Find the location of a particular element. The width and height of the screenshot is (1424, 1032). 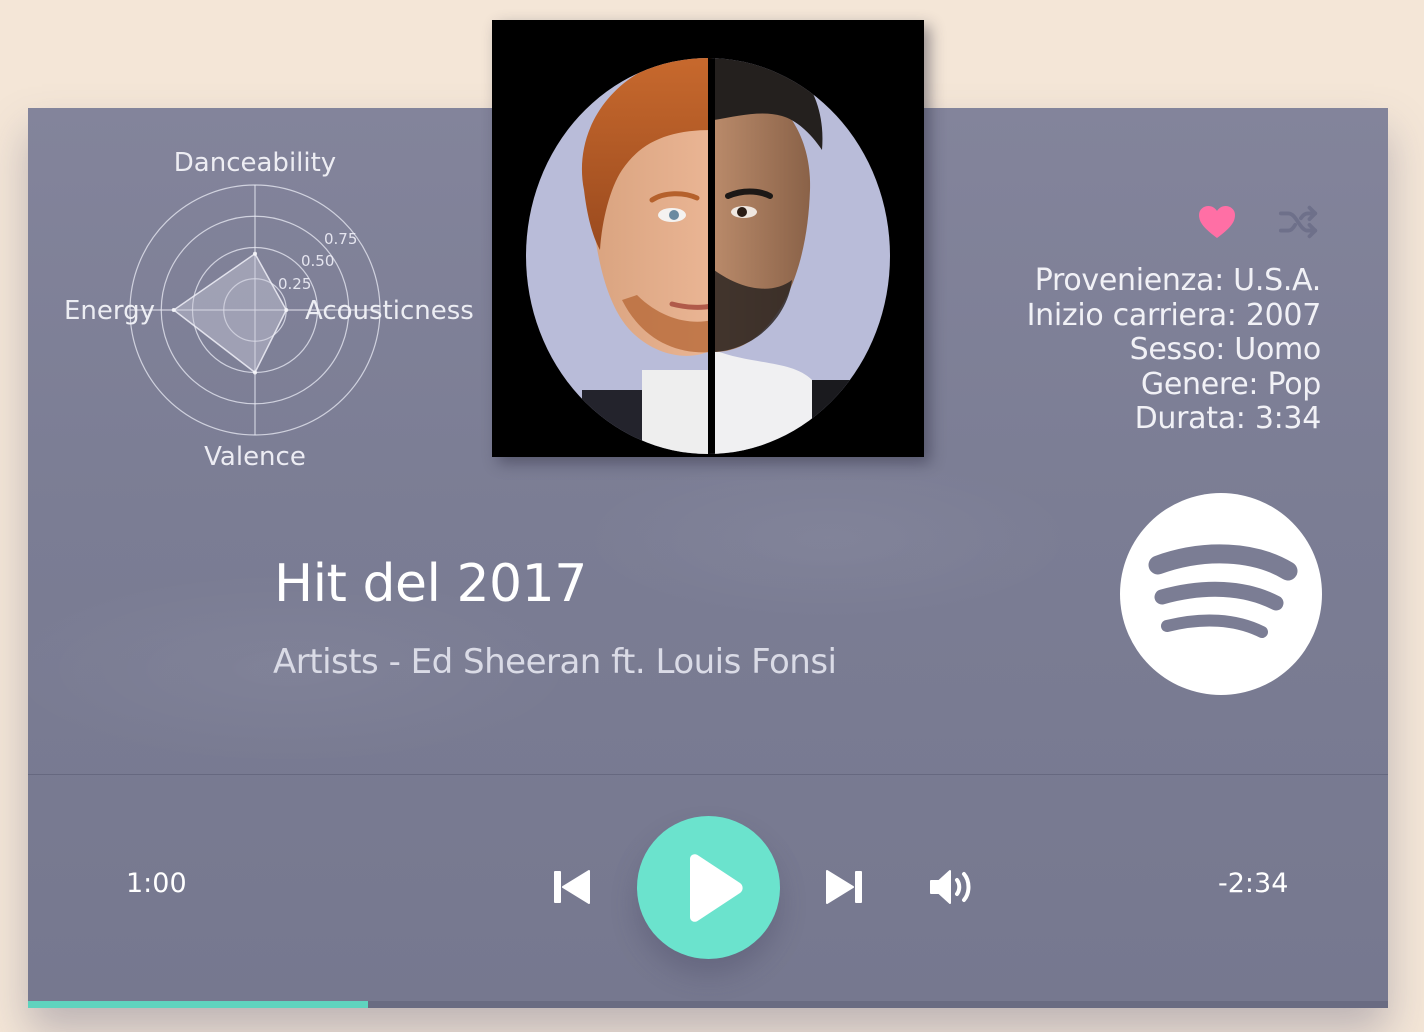

genre-text: Genere: Pop is located at coordinates (1230, 384).